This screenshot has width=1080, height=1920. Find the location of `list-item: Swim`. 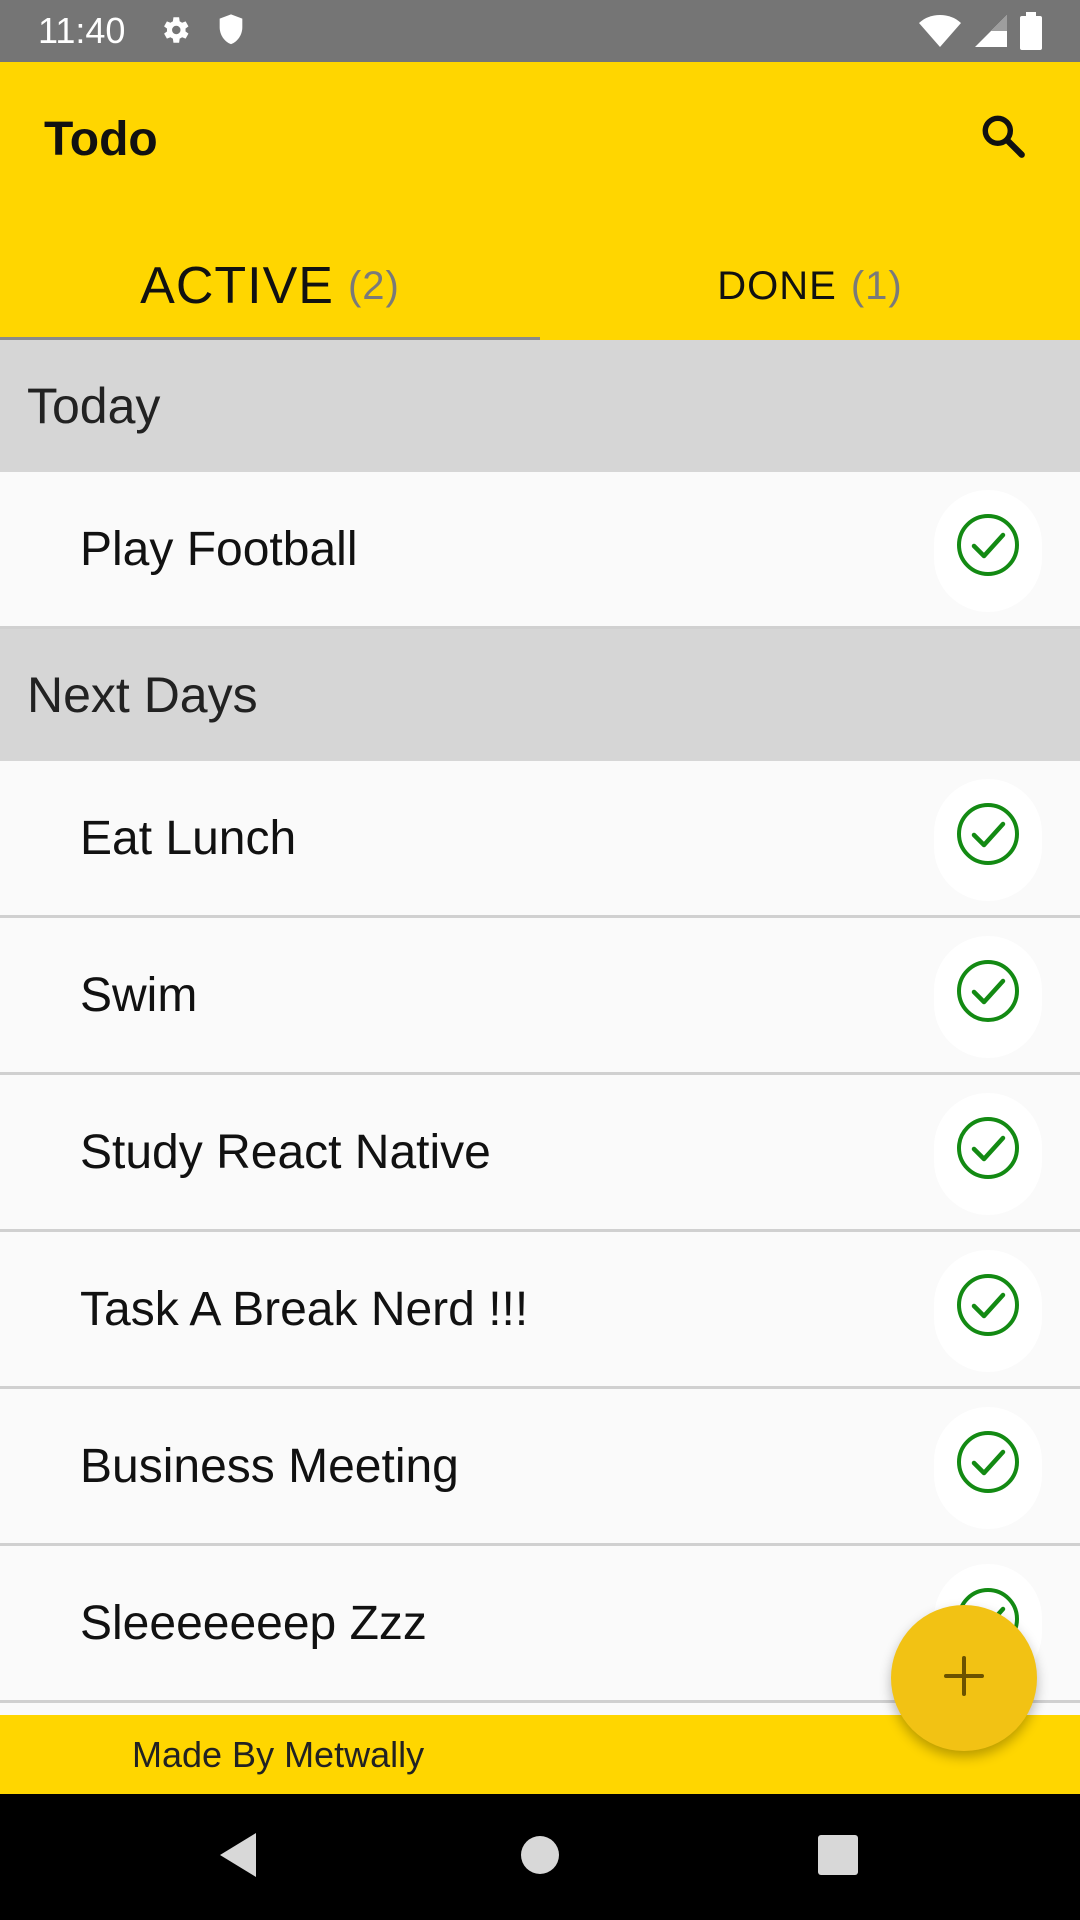

list-item: Swim is located at coordinates (540, 996).